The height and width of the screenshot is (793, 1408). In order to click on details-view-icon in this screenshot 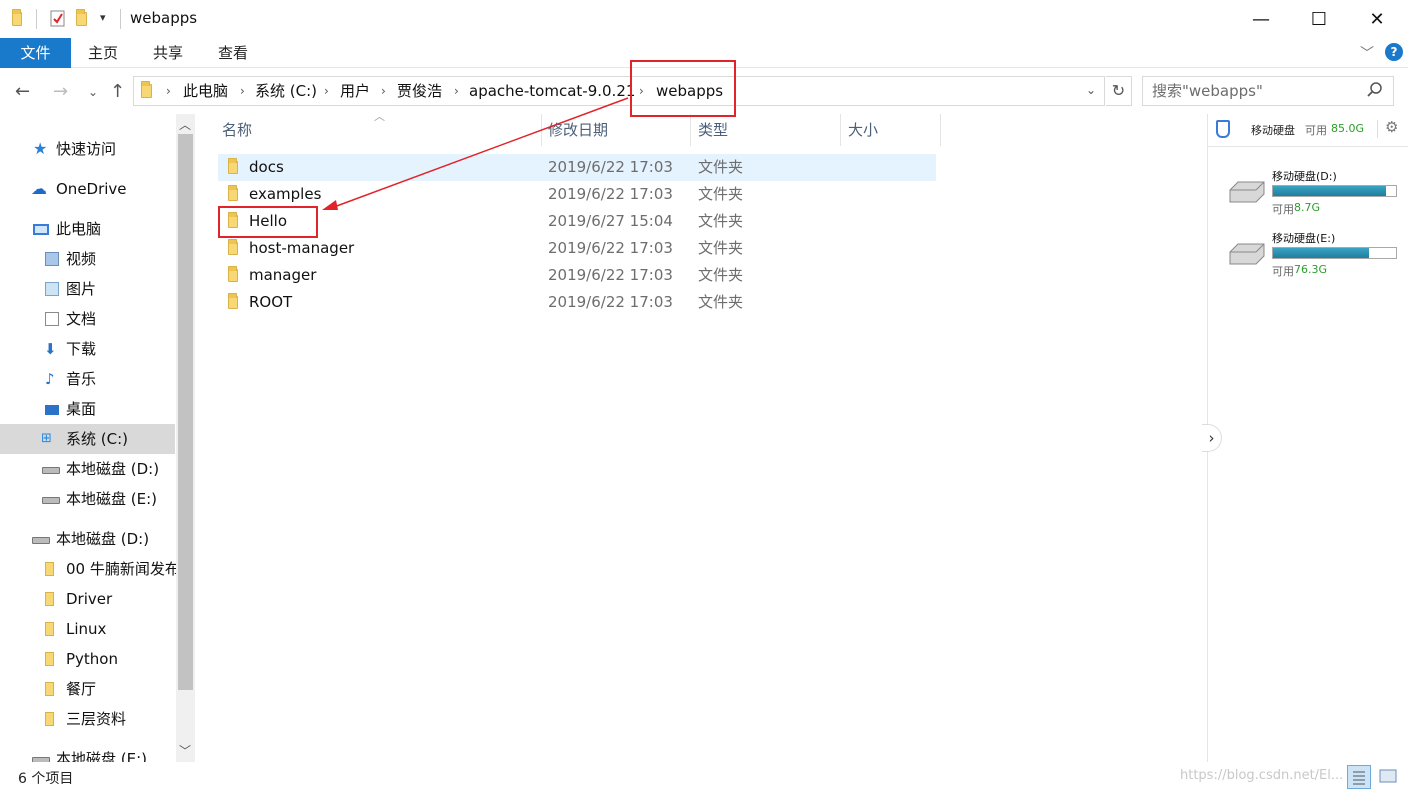, I will do `click(1359, 777)`.